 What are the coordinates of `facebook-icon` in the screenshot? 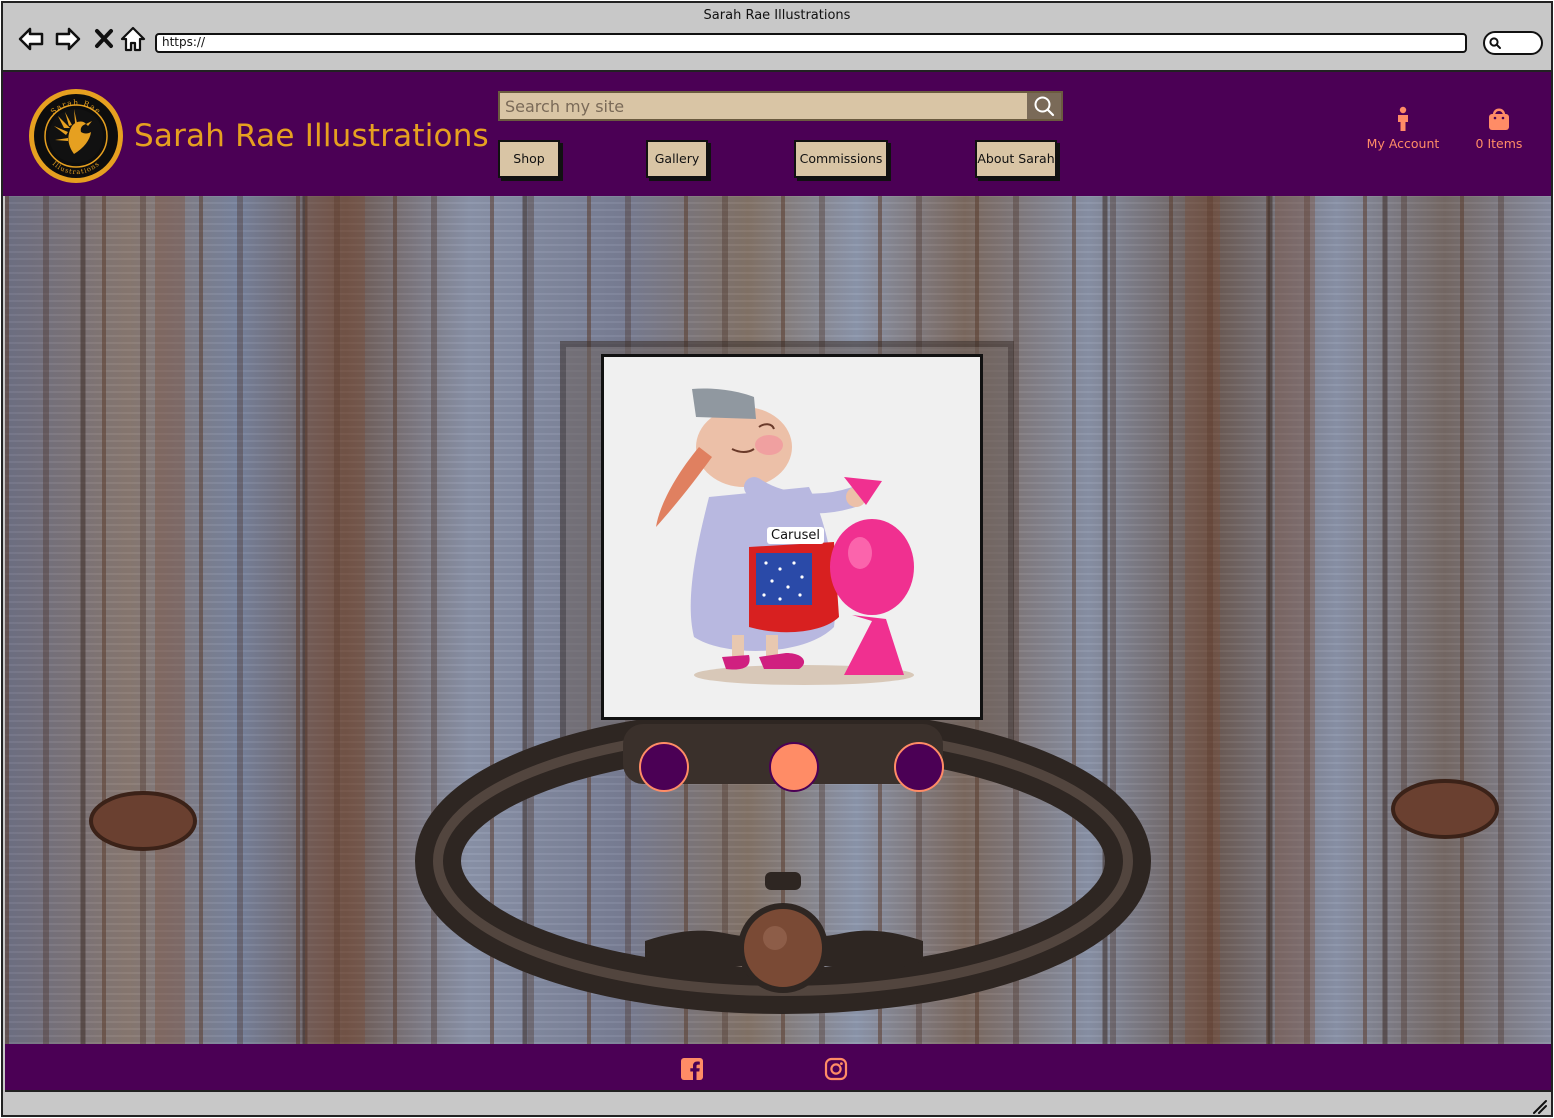 It's located at (692, 1069).